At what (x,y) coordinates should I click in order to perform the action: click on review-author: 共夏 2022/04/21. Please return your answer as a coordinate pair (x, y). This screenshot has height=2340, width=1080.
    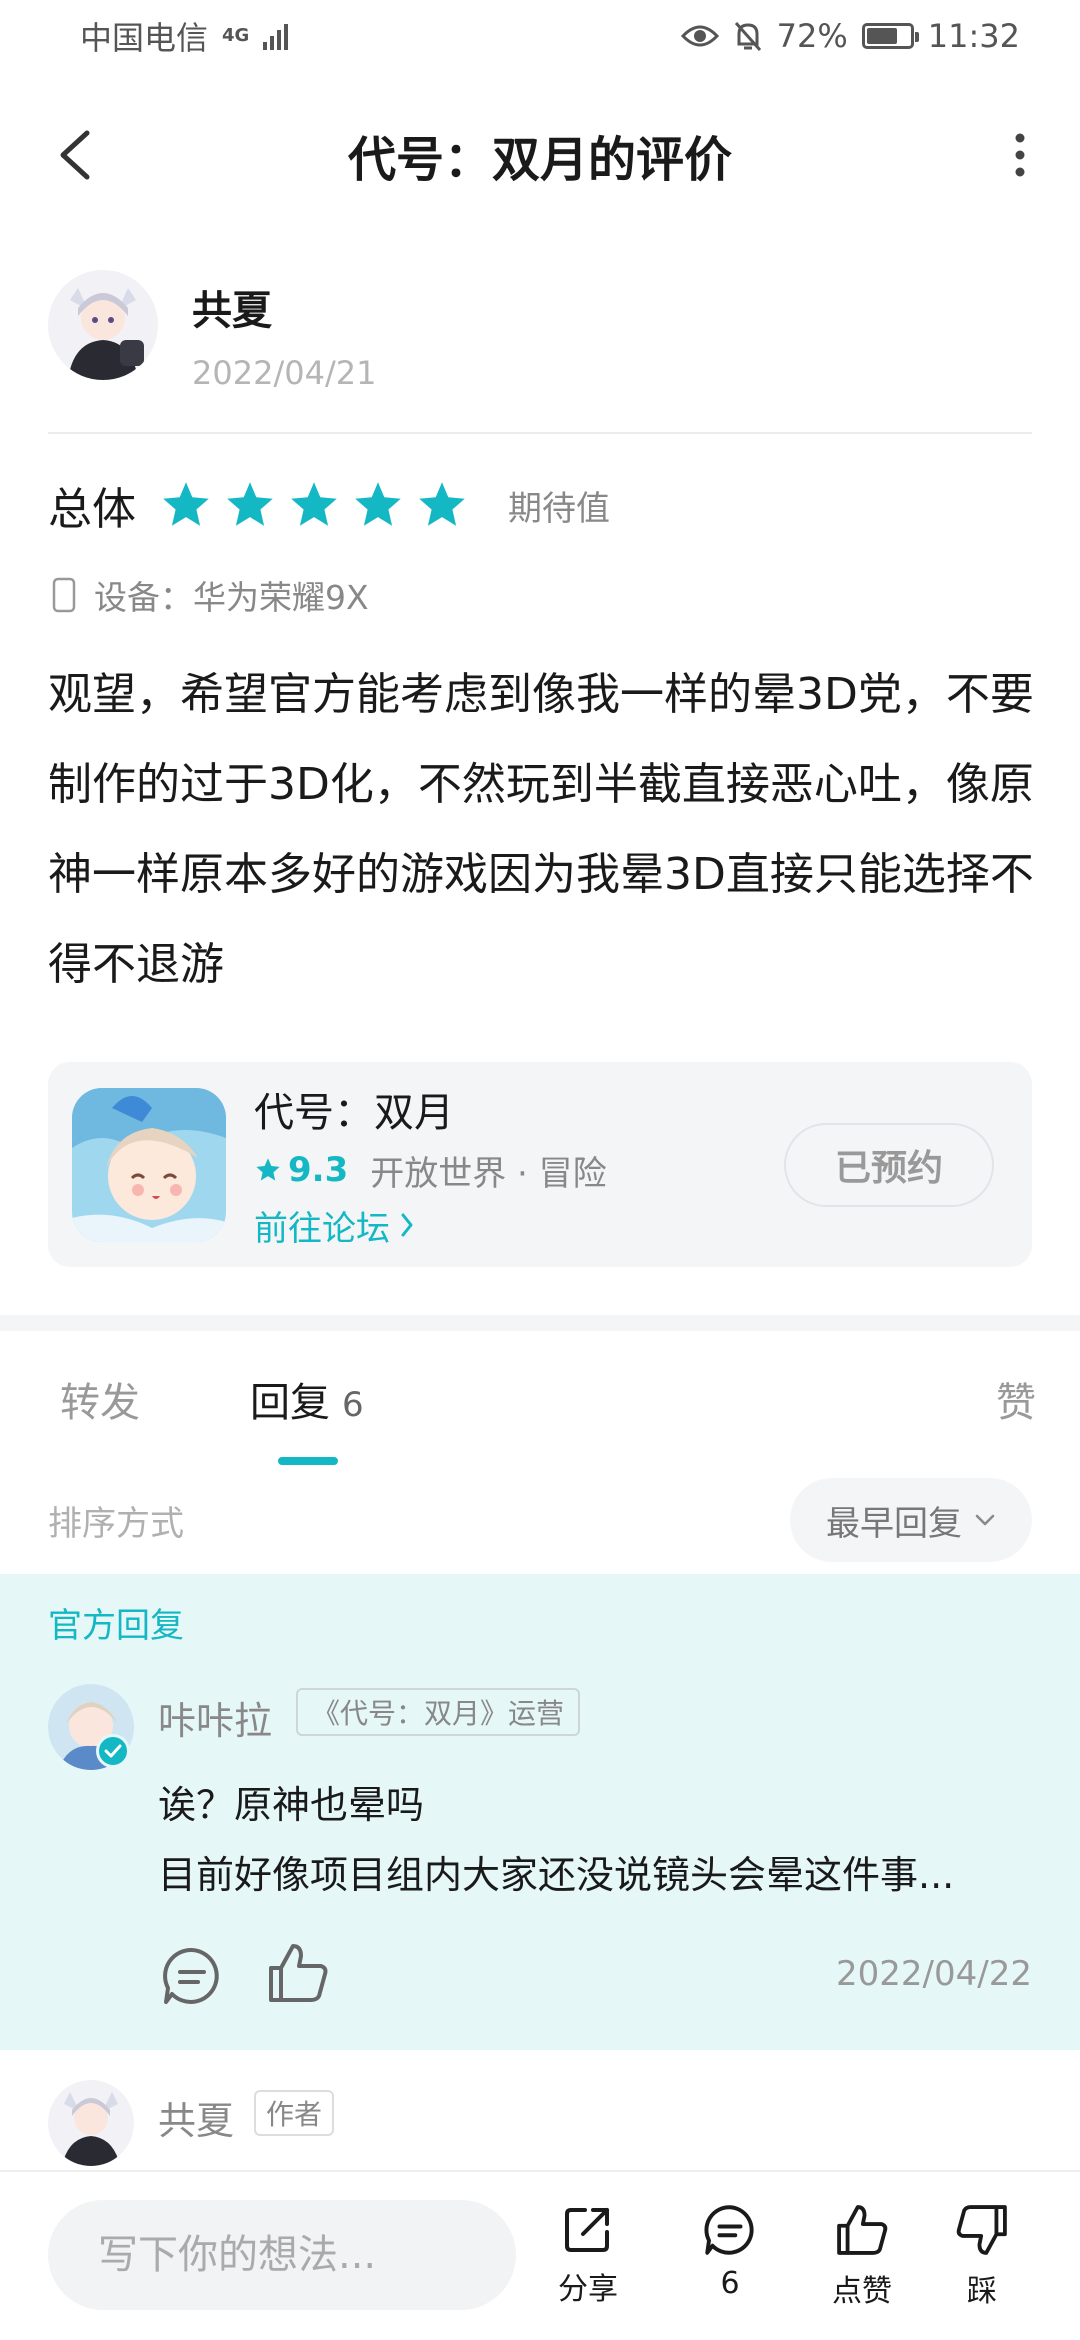
    Looking at the image, I should click on (540, 350).